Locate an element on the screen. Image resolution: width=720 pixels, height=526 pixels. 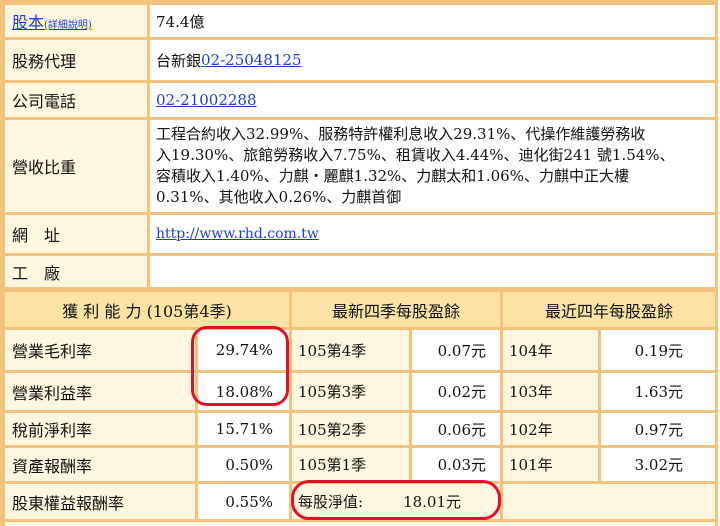
agent-phone-link: 02-25048125 is located at coordinates (251, 60).